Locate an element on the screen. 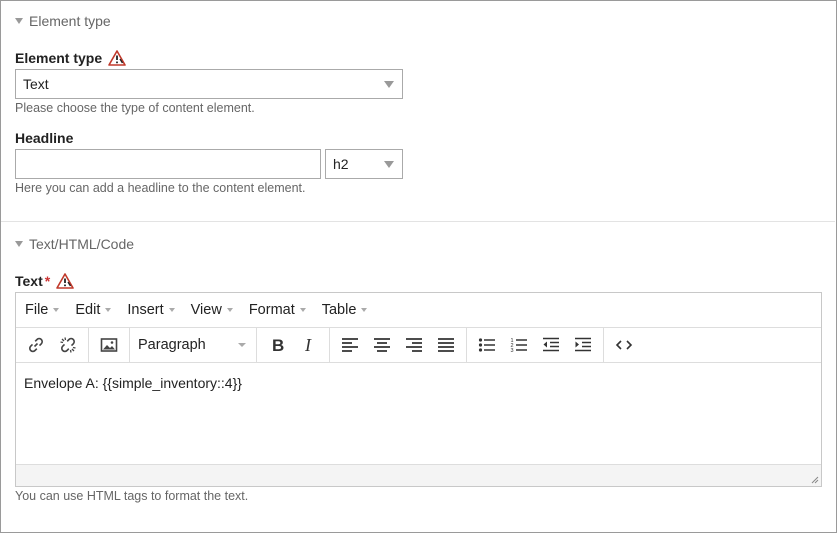 The image size is (837, 533). toolbar-group-style: B I is located at coordinates (293, 345).